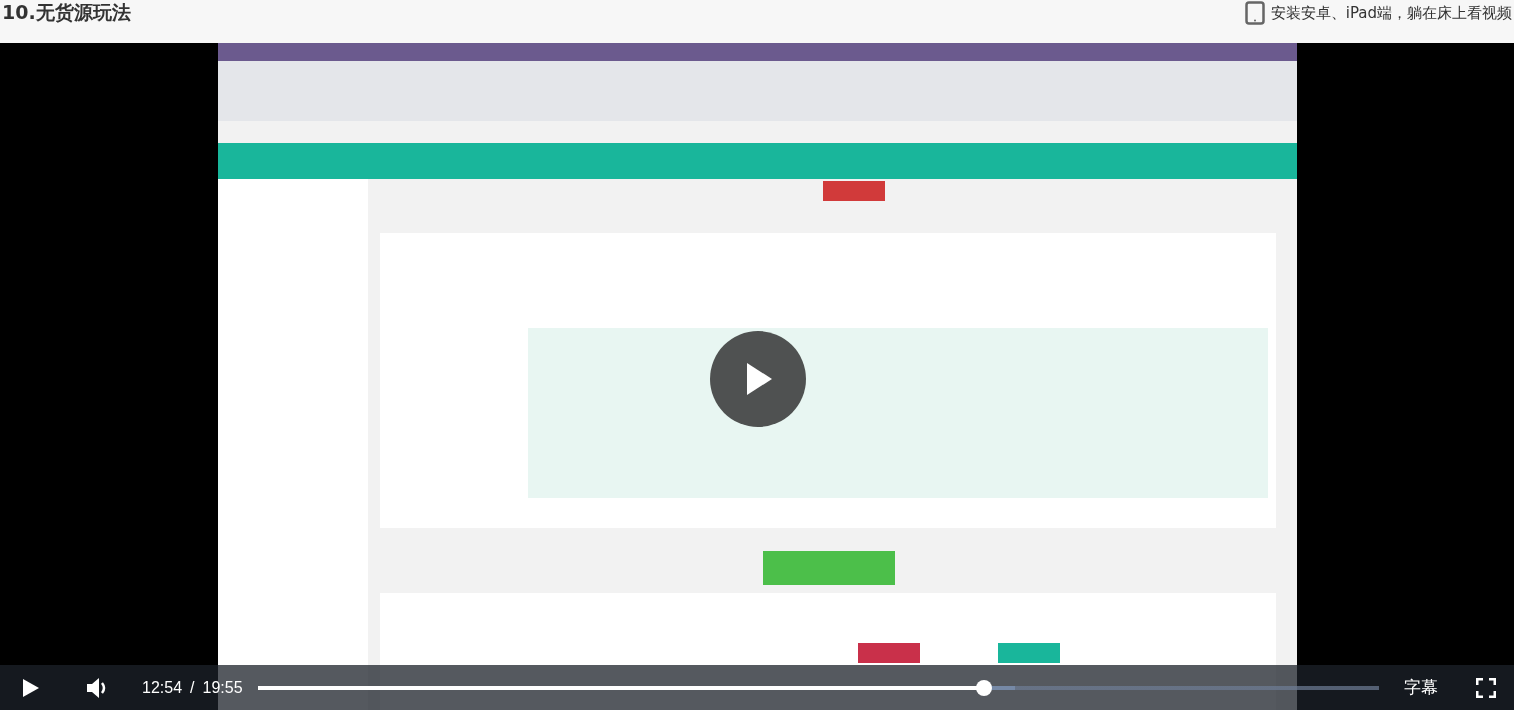 The width and height of the screenshot is (1514, 710). I want to click on app-promo-link: 安装安卓、iPad端，躺在床上看视频, so click(1391, 13).